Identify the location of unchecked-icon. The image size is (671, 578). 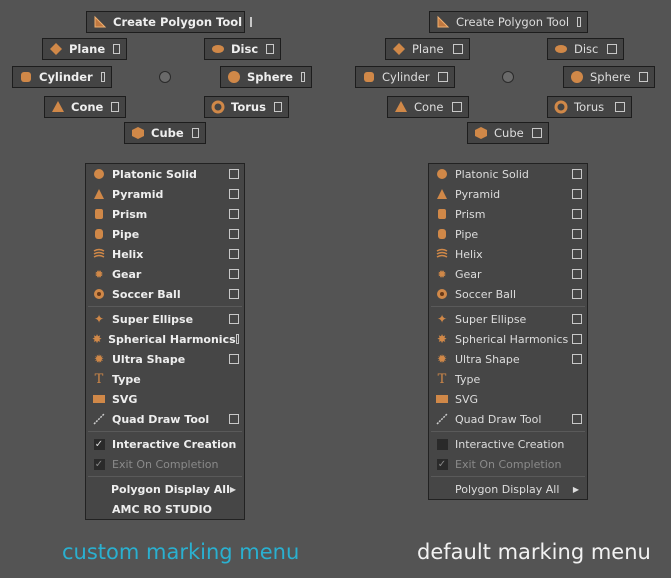
(442, 444).